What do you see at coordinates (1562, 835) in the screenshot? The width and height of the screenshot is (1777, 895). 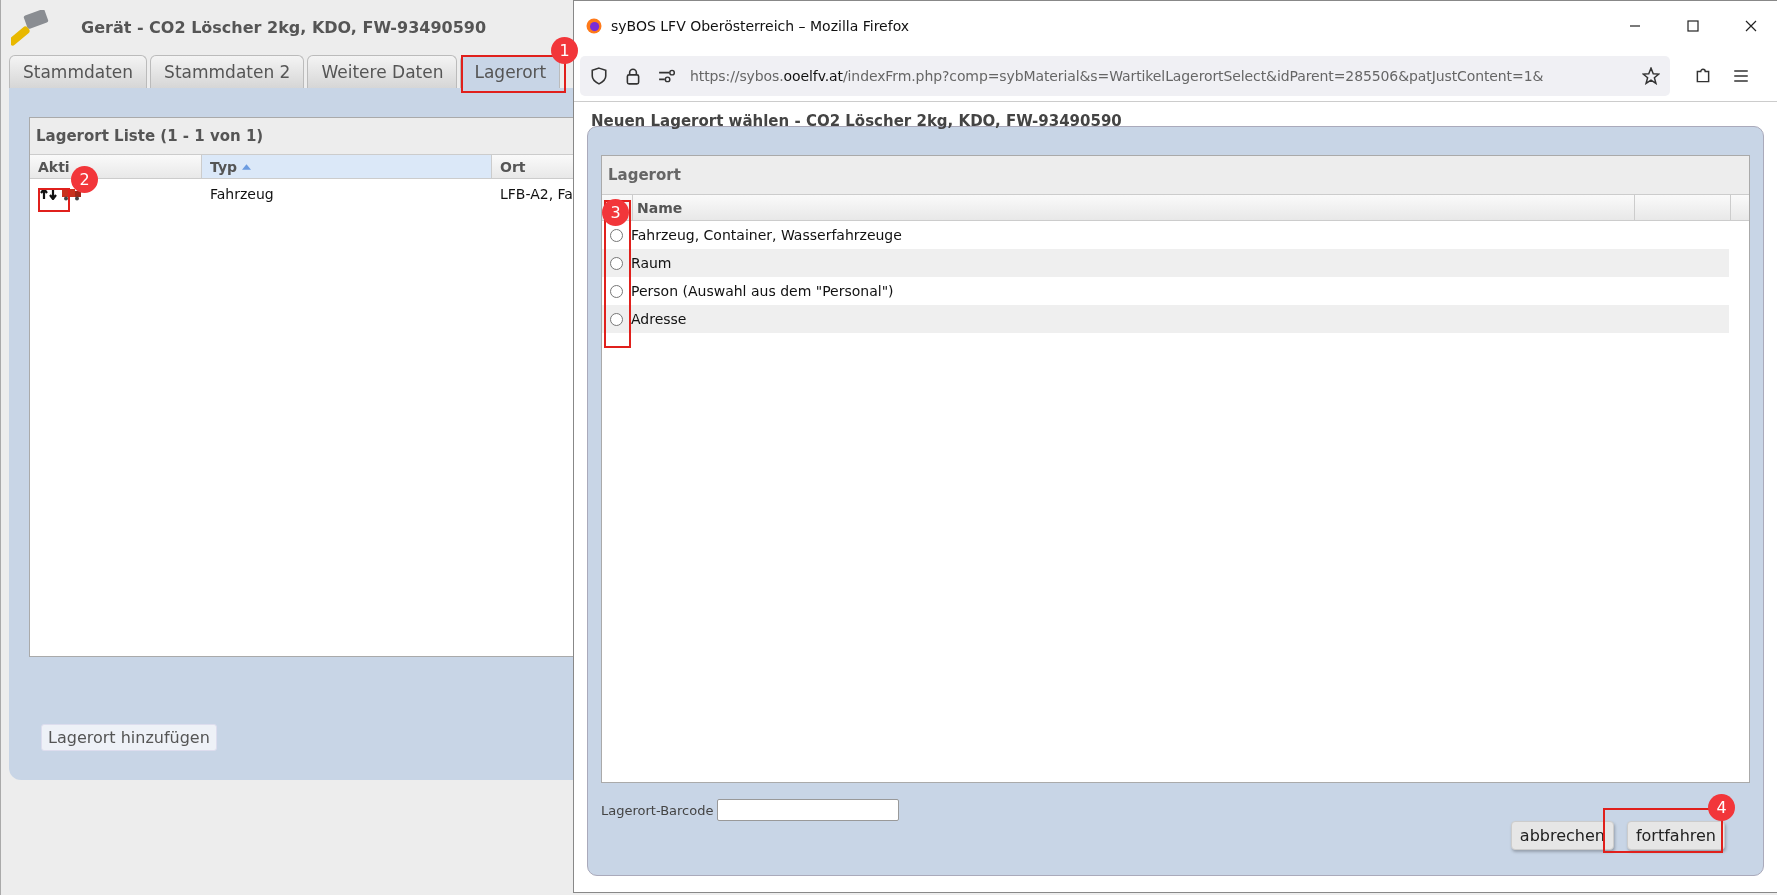 I see `cancel-button: abbrechen` at bounding box center [1562, 835].